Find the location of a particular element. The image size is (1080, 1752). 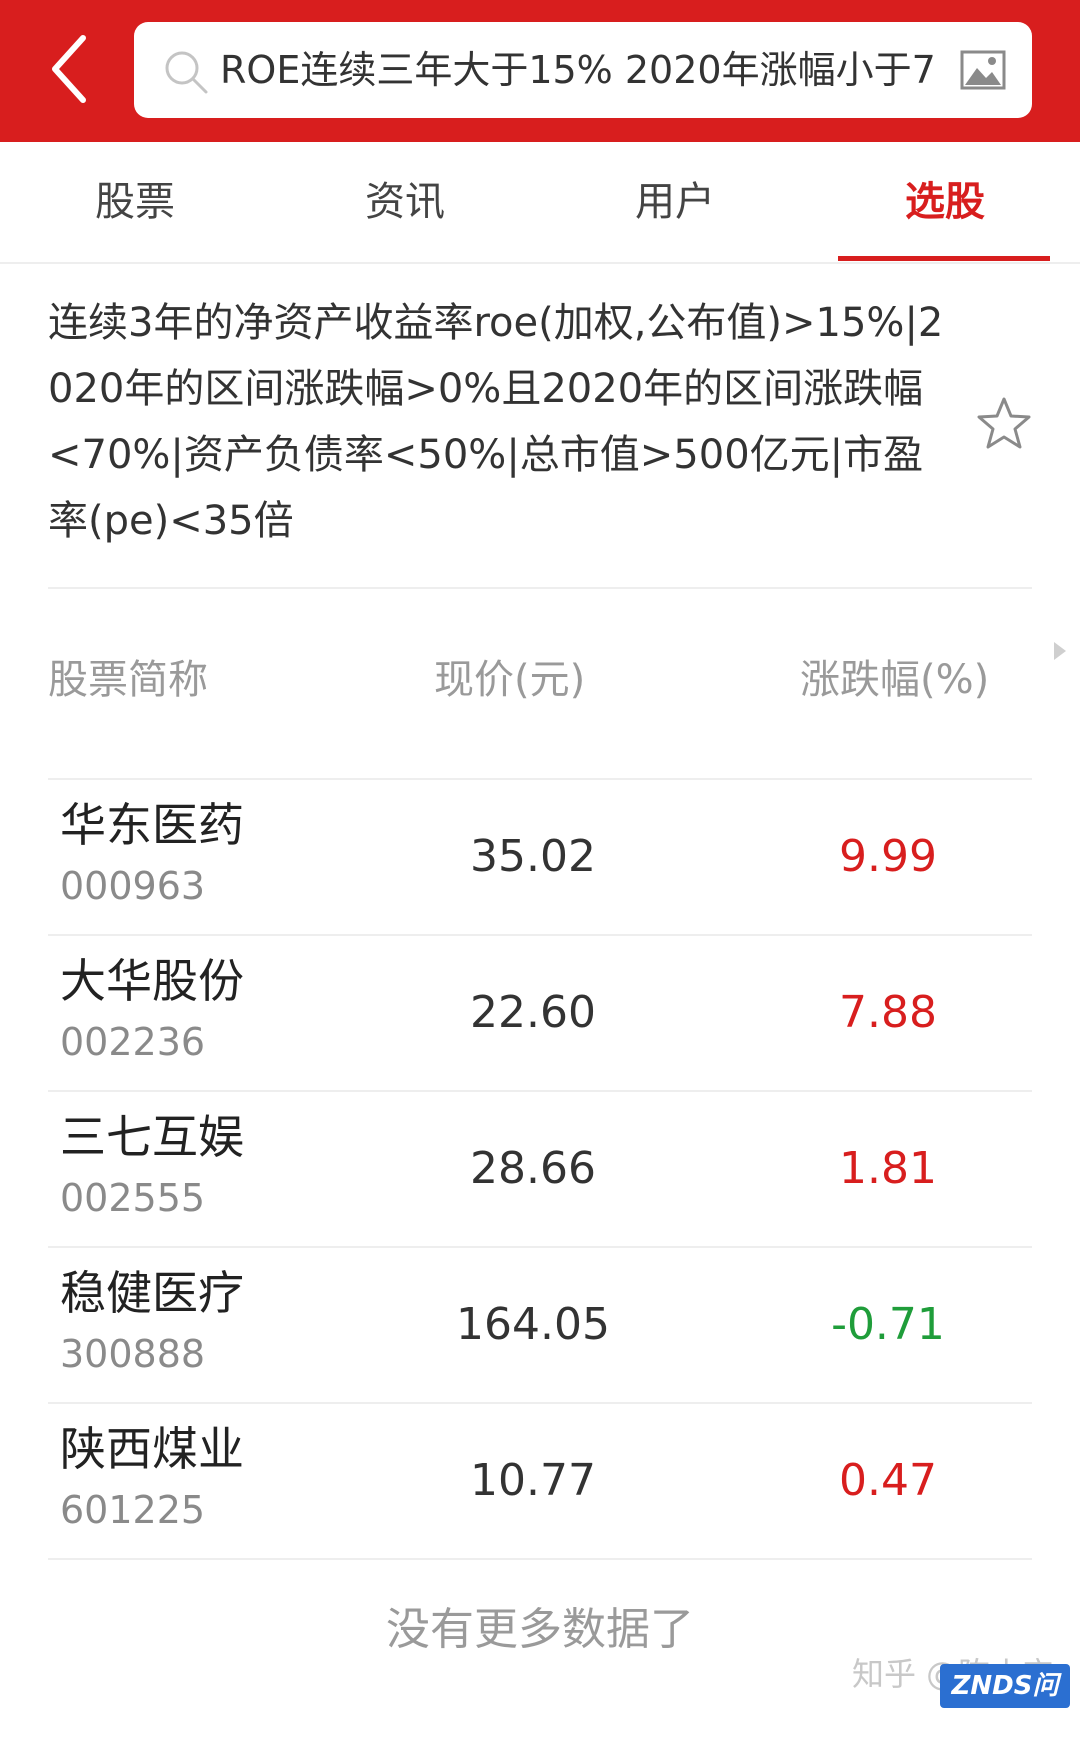

table-row: 三七互娱 002555 28.66 1.81 is located at coordinates (540, 1170).